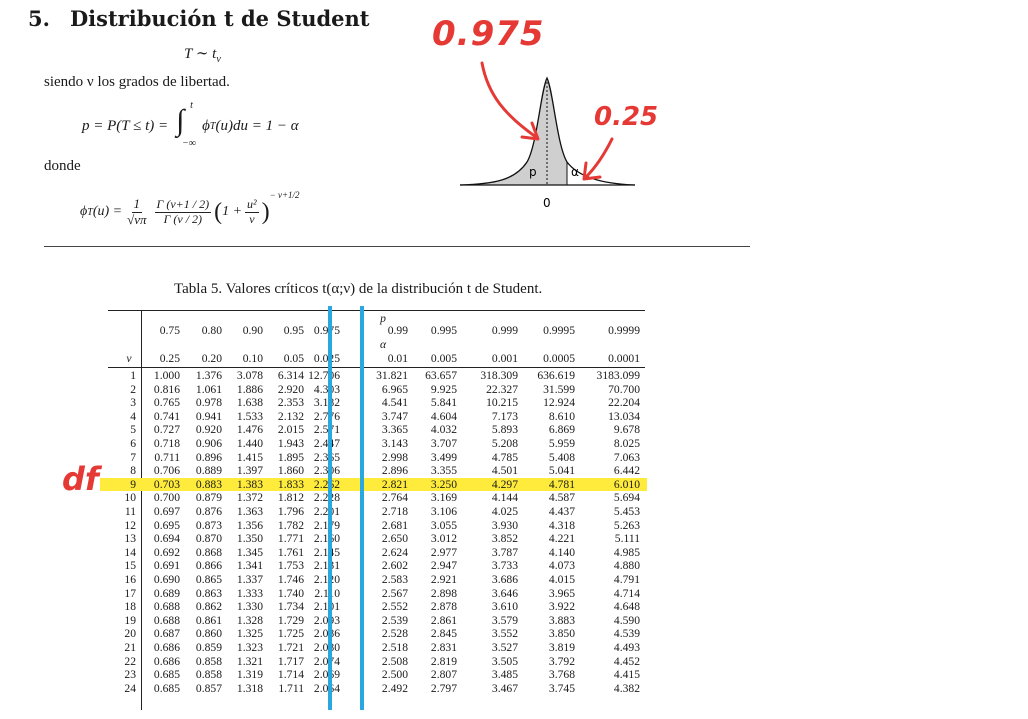  What do you see at coordinates (249, 484) in the screenshot?
I see `value-cell: 1.383` at bounding box center [249, 484].